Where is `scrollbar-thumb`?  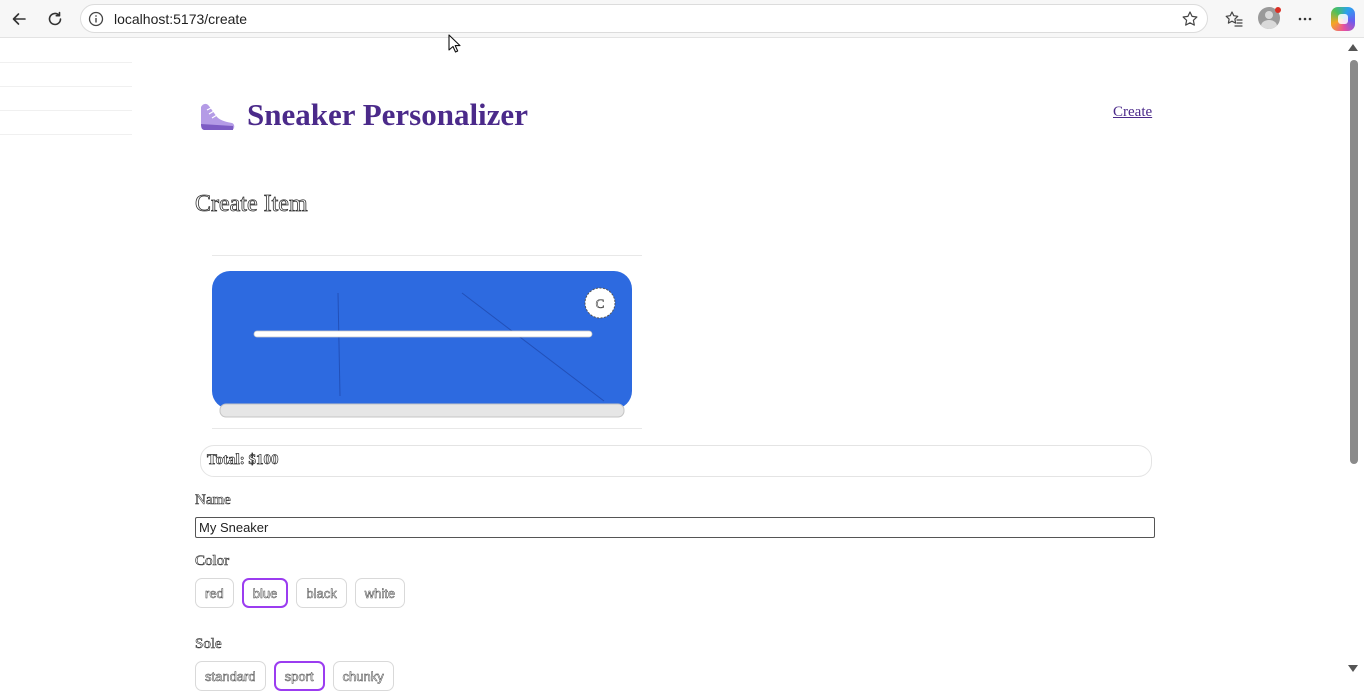 scrollbar-thumb is located at coordinates (1354, 262).